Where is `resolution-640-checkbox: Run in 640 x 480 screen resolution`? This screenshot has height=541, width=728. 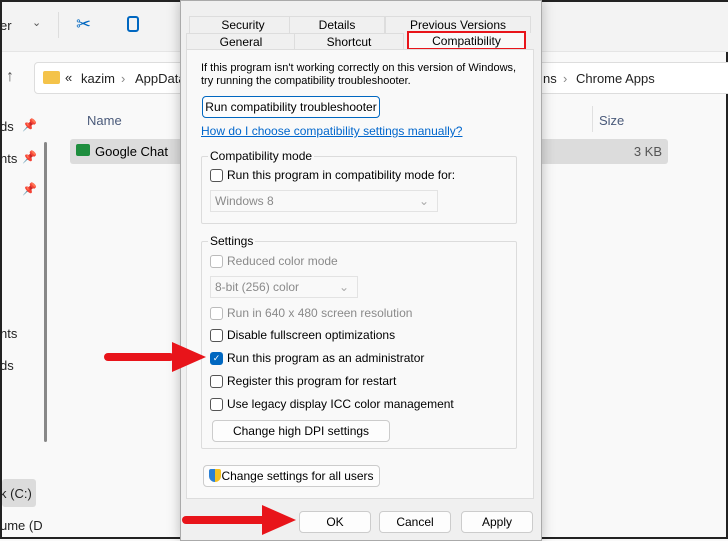
resolution-640-checkbox: Run in 640 x 480 screen resolution is located at coordinates (311, 313).